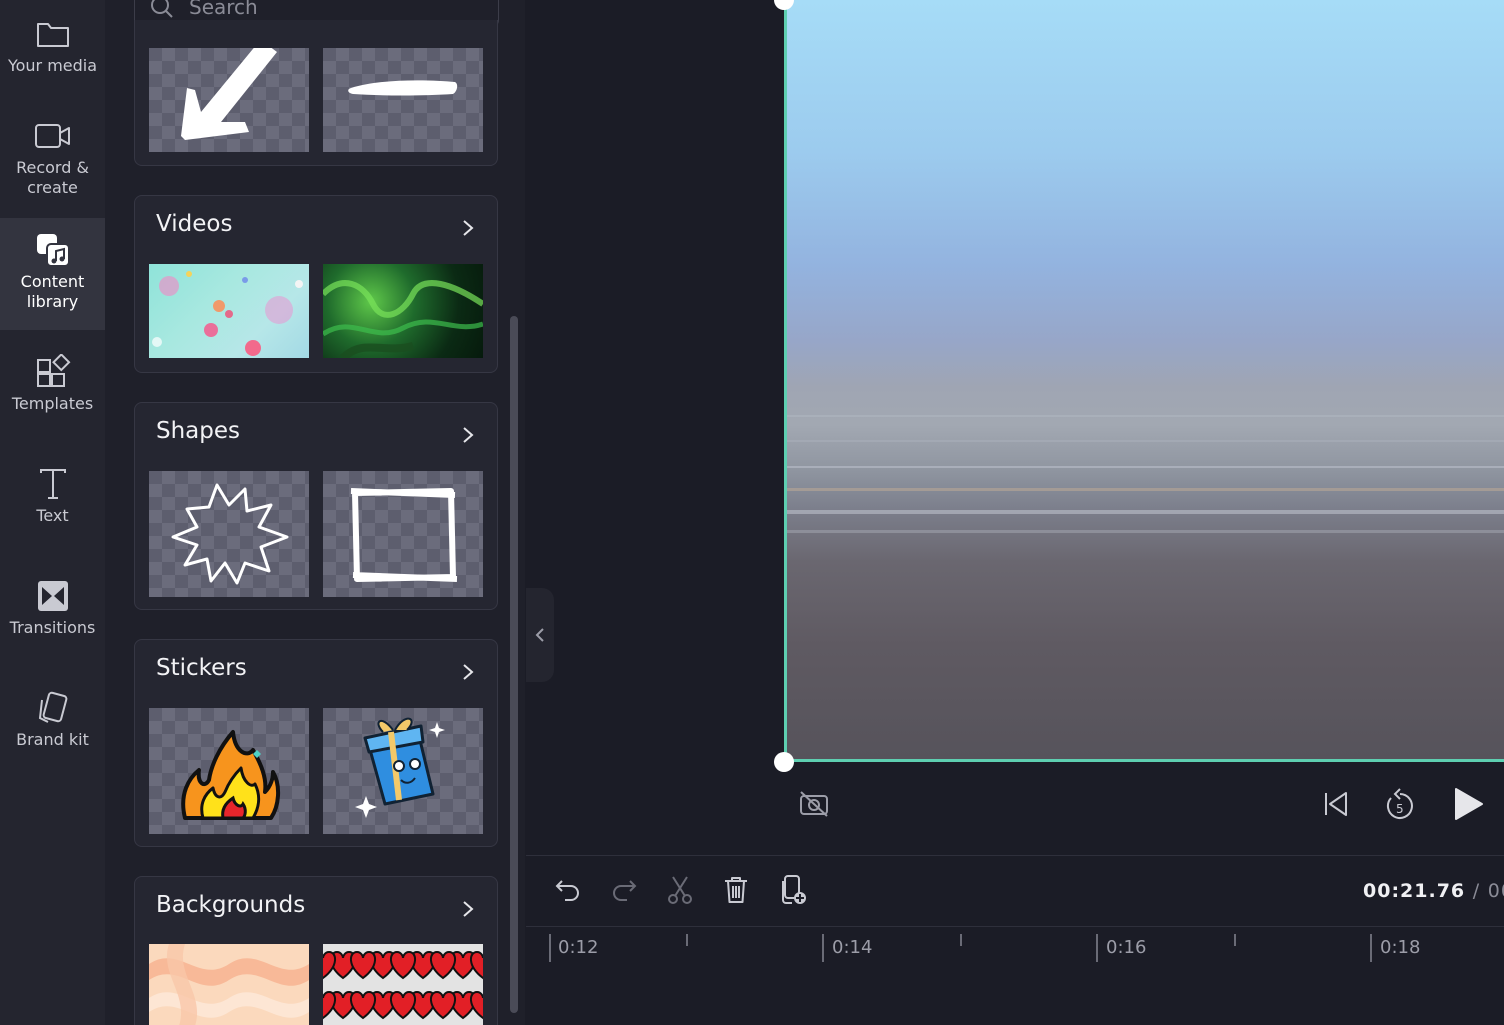 Image resolution: width=1504 pixels, height=1025 pixels. Describe the element at coordinates (1400, 947) in the screenshot. I see `tick-label: 0:18` at that location.